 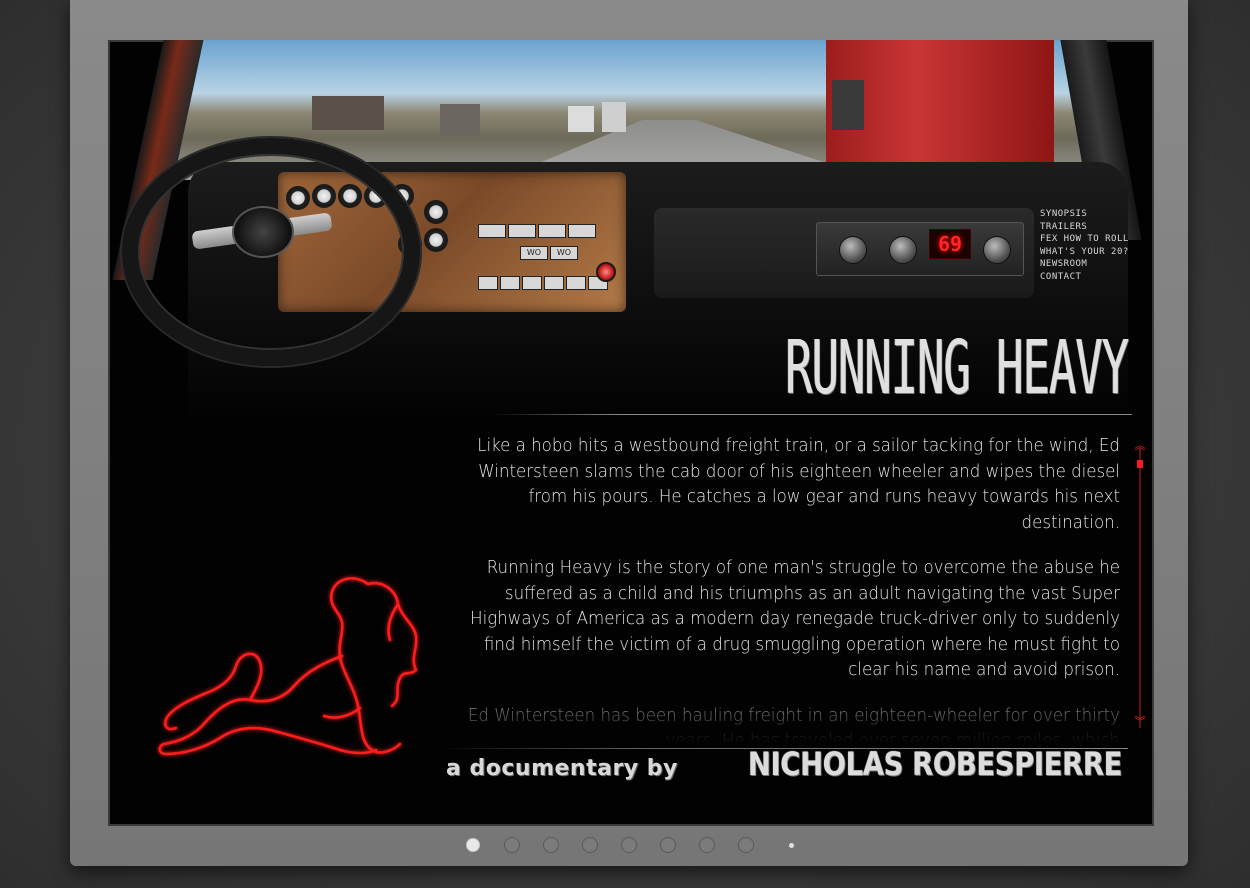 What do you see at coordinates (1095, 227) in the screenshot?
I see `nav-item-trailers: TRAILERS` at bounding box center [1095, 227].